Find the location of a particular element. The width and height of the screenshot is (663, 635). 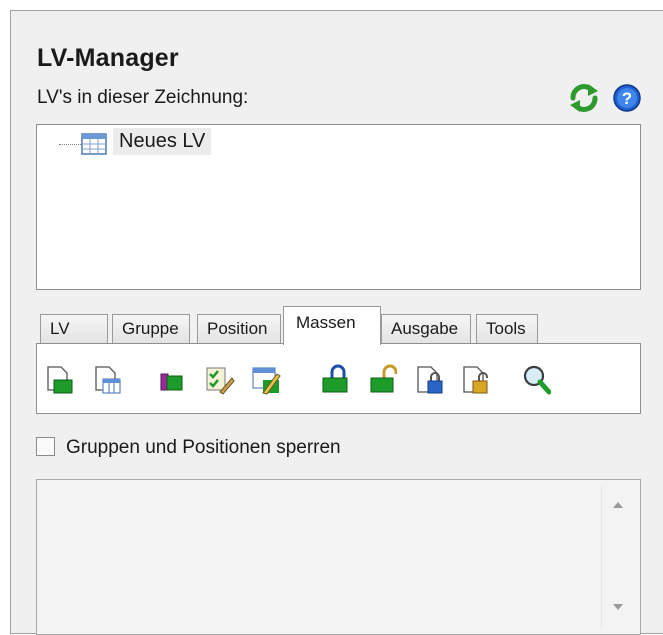

lock-groups-label: Gruppen und Positionen sperren is located at coordinates (203, 447).